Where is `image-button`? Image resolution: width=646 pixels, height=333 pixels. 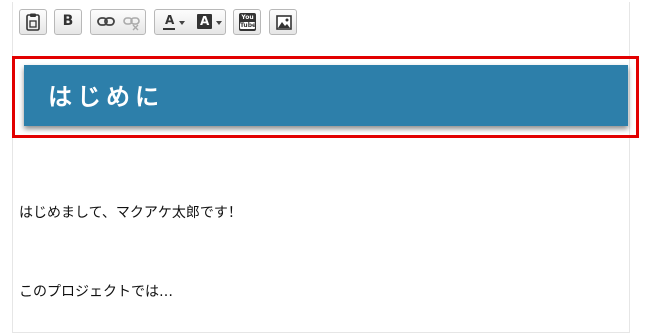
image-button is located at coordinates (283, 22).